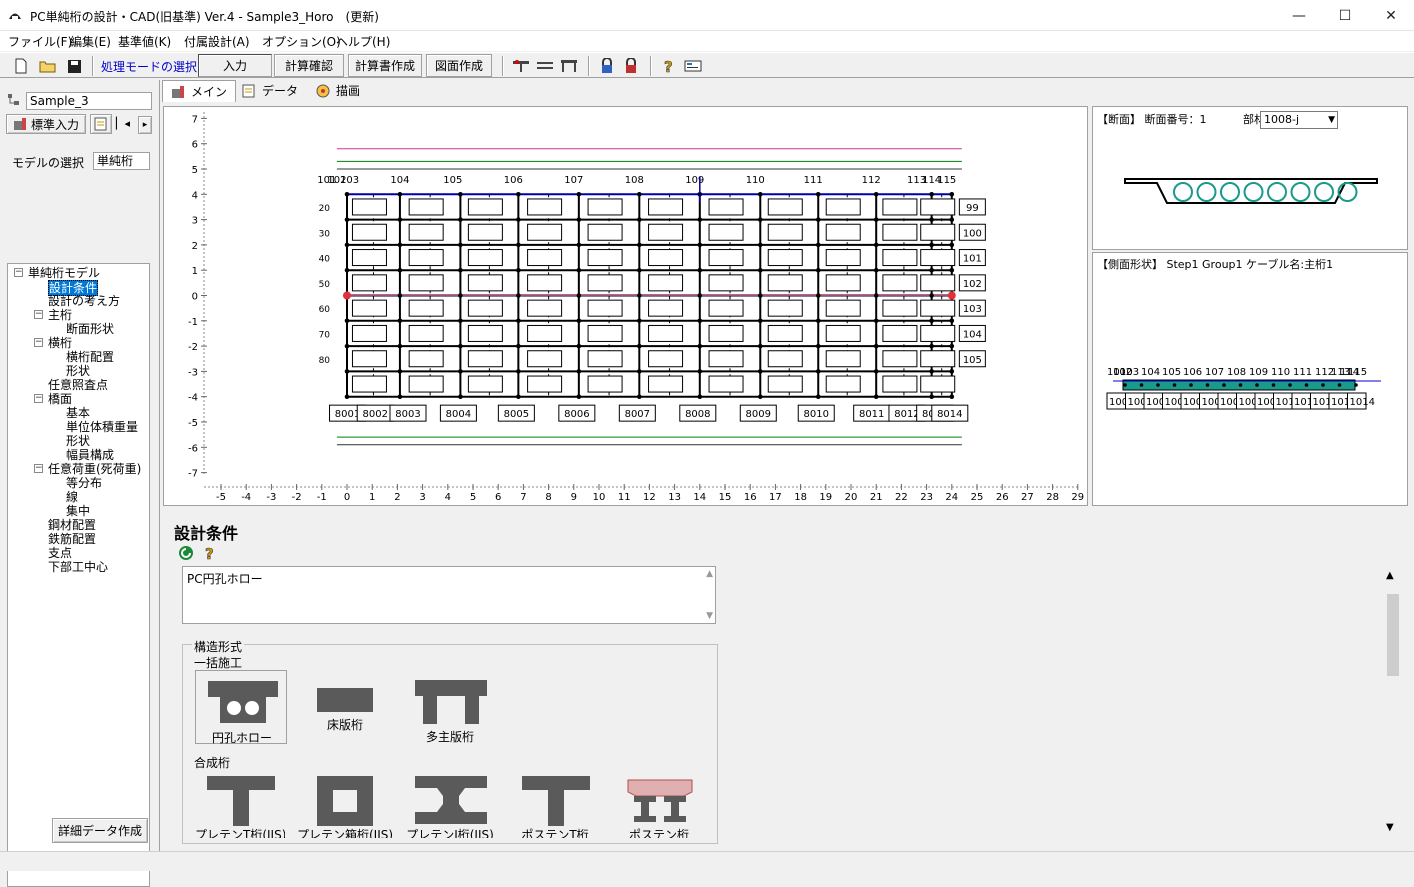  What do you see at coordinates (1299, 120) in the screenshot?
I see `member-select: 1008-j ▼` at bounding box center [1299, 120].